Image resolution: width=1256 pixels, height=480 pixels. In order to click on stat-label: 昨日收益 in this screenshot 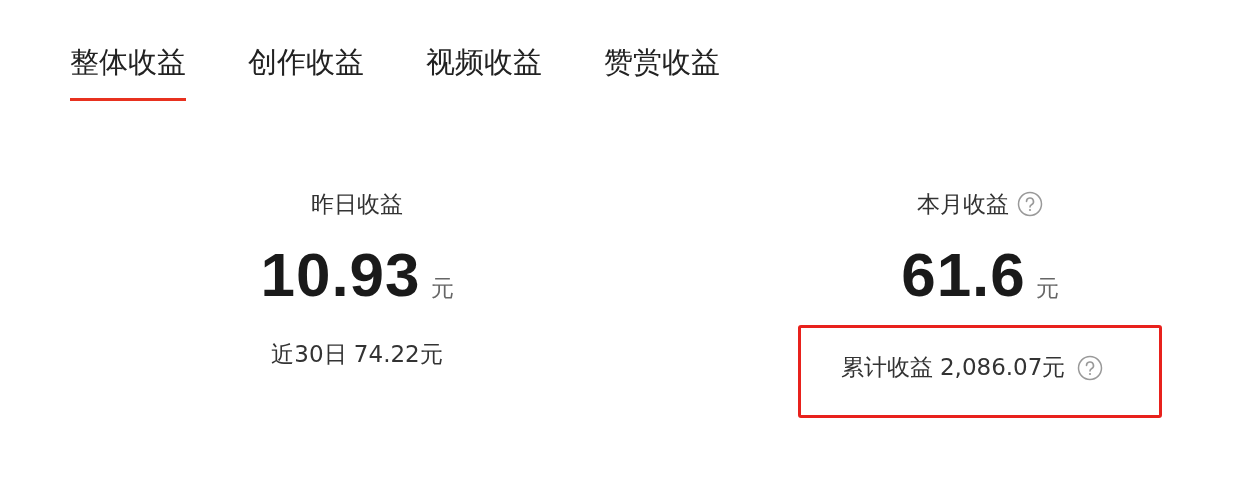, I will do `click(357, 204)`.